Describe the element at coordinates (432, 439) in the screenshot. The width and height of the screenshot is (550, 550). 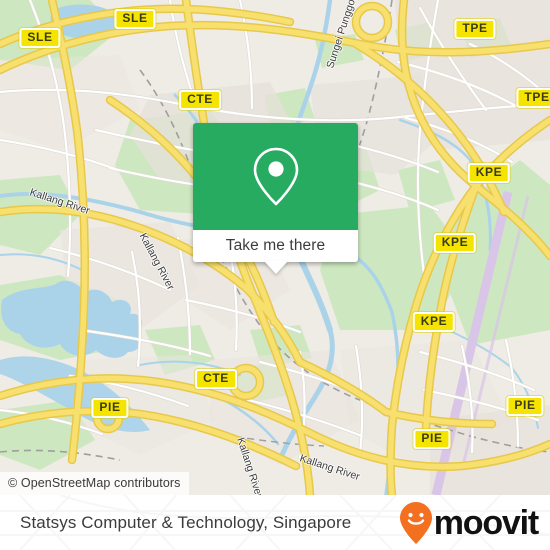
I see `highway-shield-pie-10: PIE` at that location.